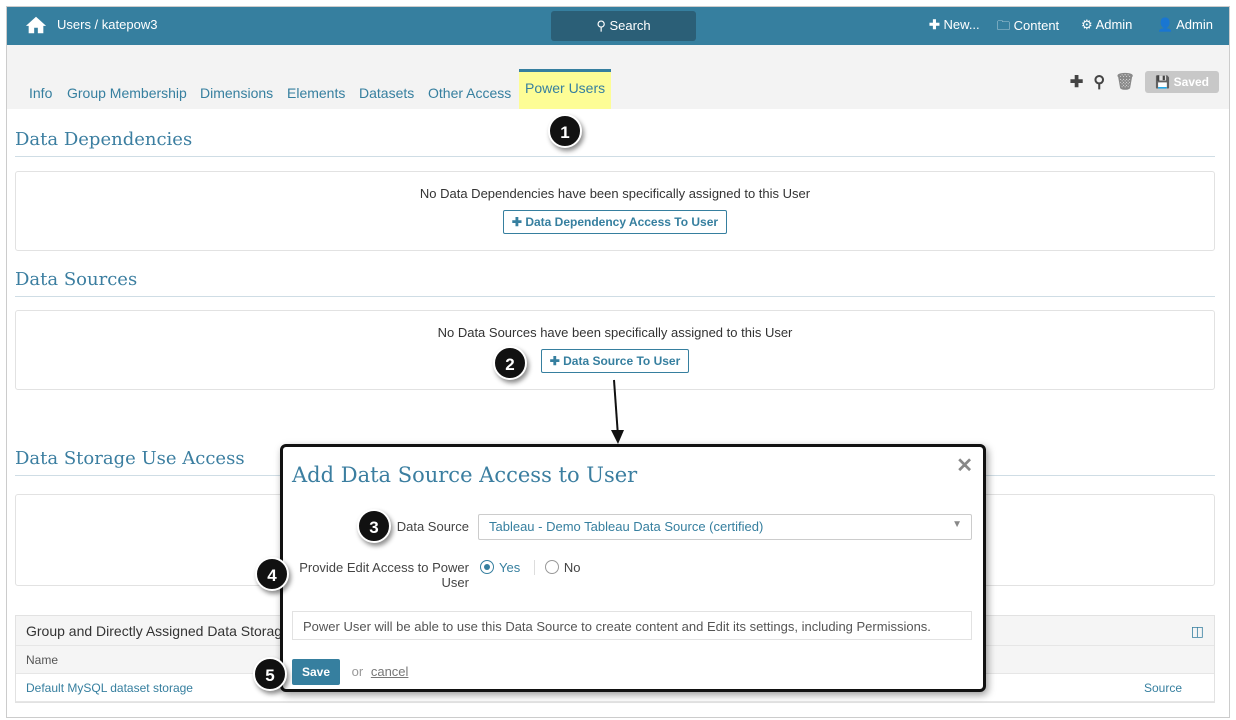  I want to click on caption-text: Group and Directly Assigned Data Storage, so click(158, 631).